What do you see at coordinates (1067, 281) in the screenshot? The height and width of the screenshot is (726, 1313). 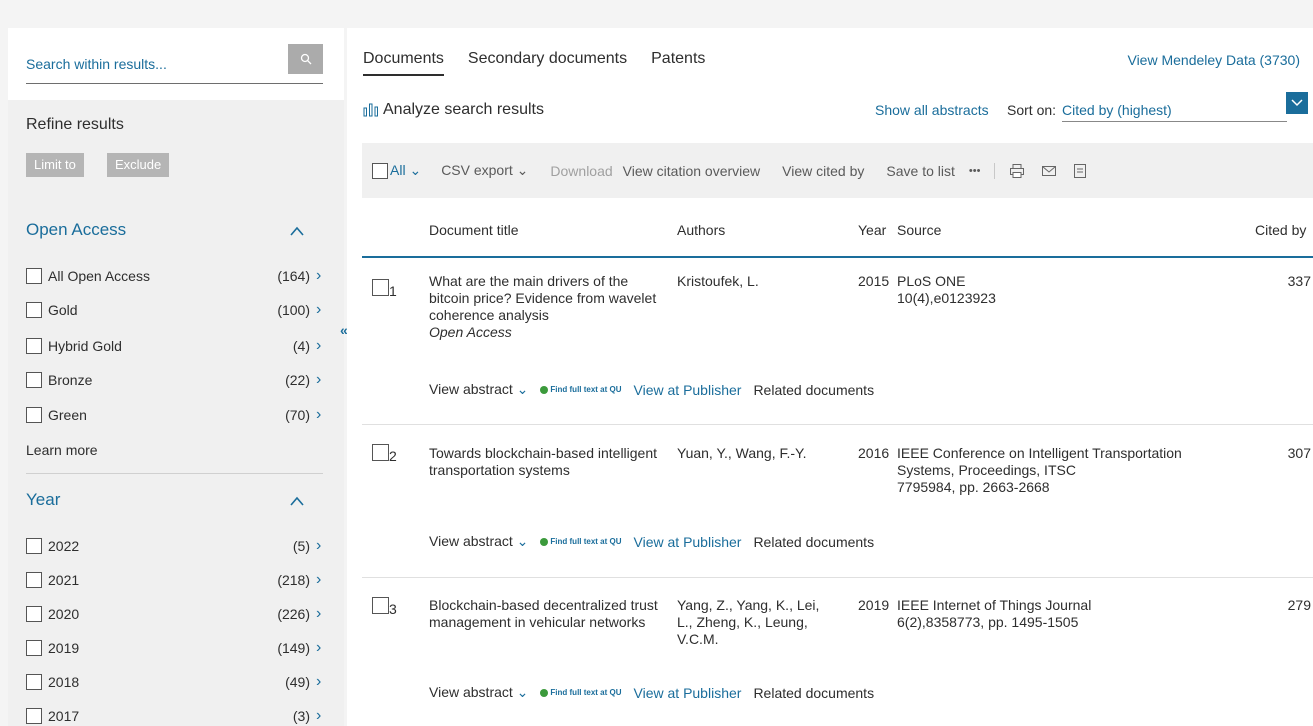 I see `source-title: PLoS ONE` at bounding box center [1067, 281].